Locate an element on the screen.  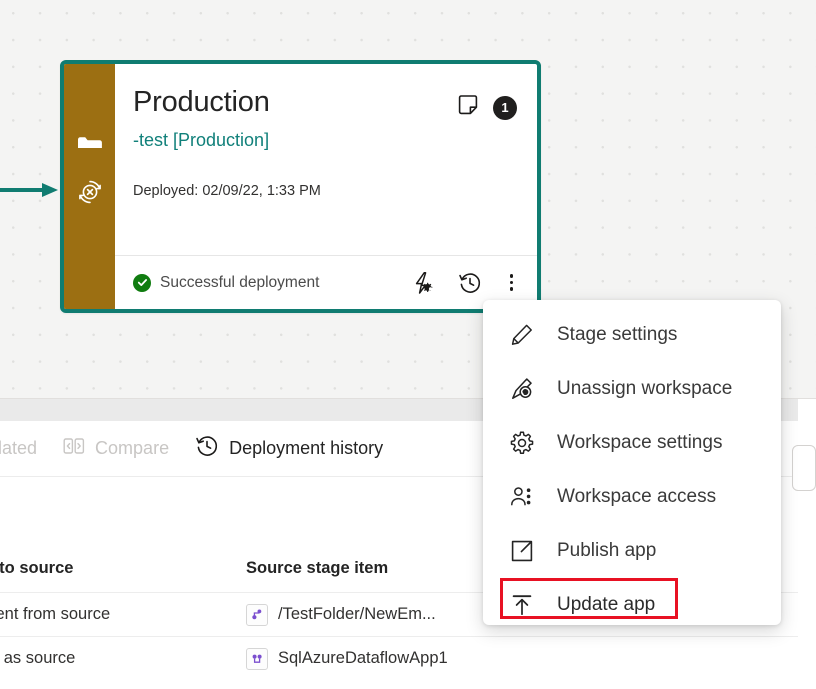
page-title: Production is located at coordinates (201, 102).